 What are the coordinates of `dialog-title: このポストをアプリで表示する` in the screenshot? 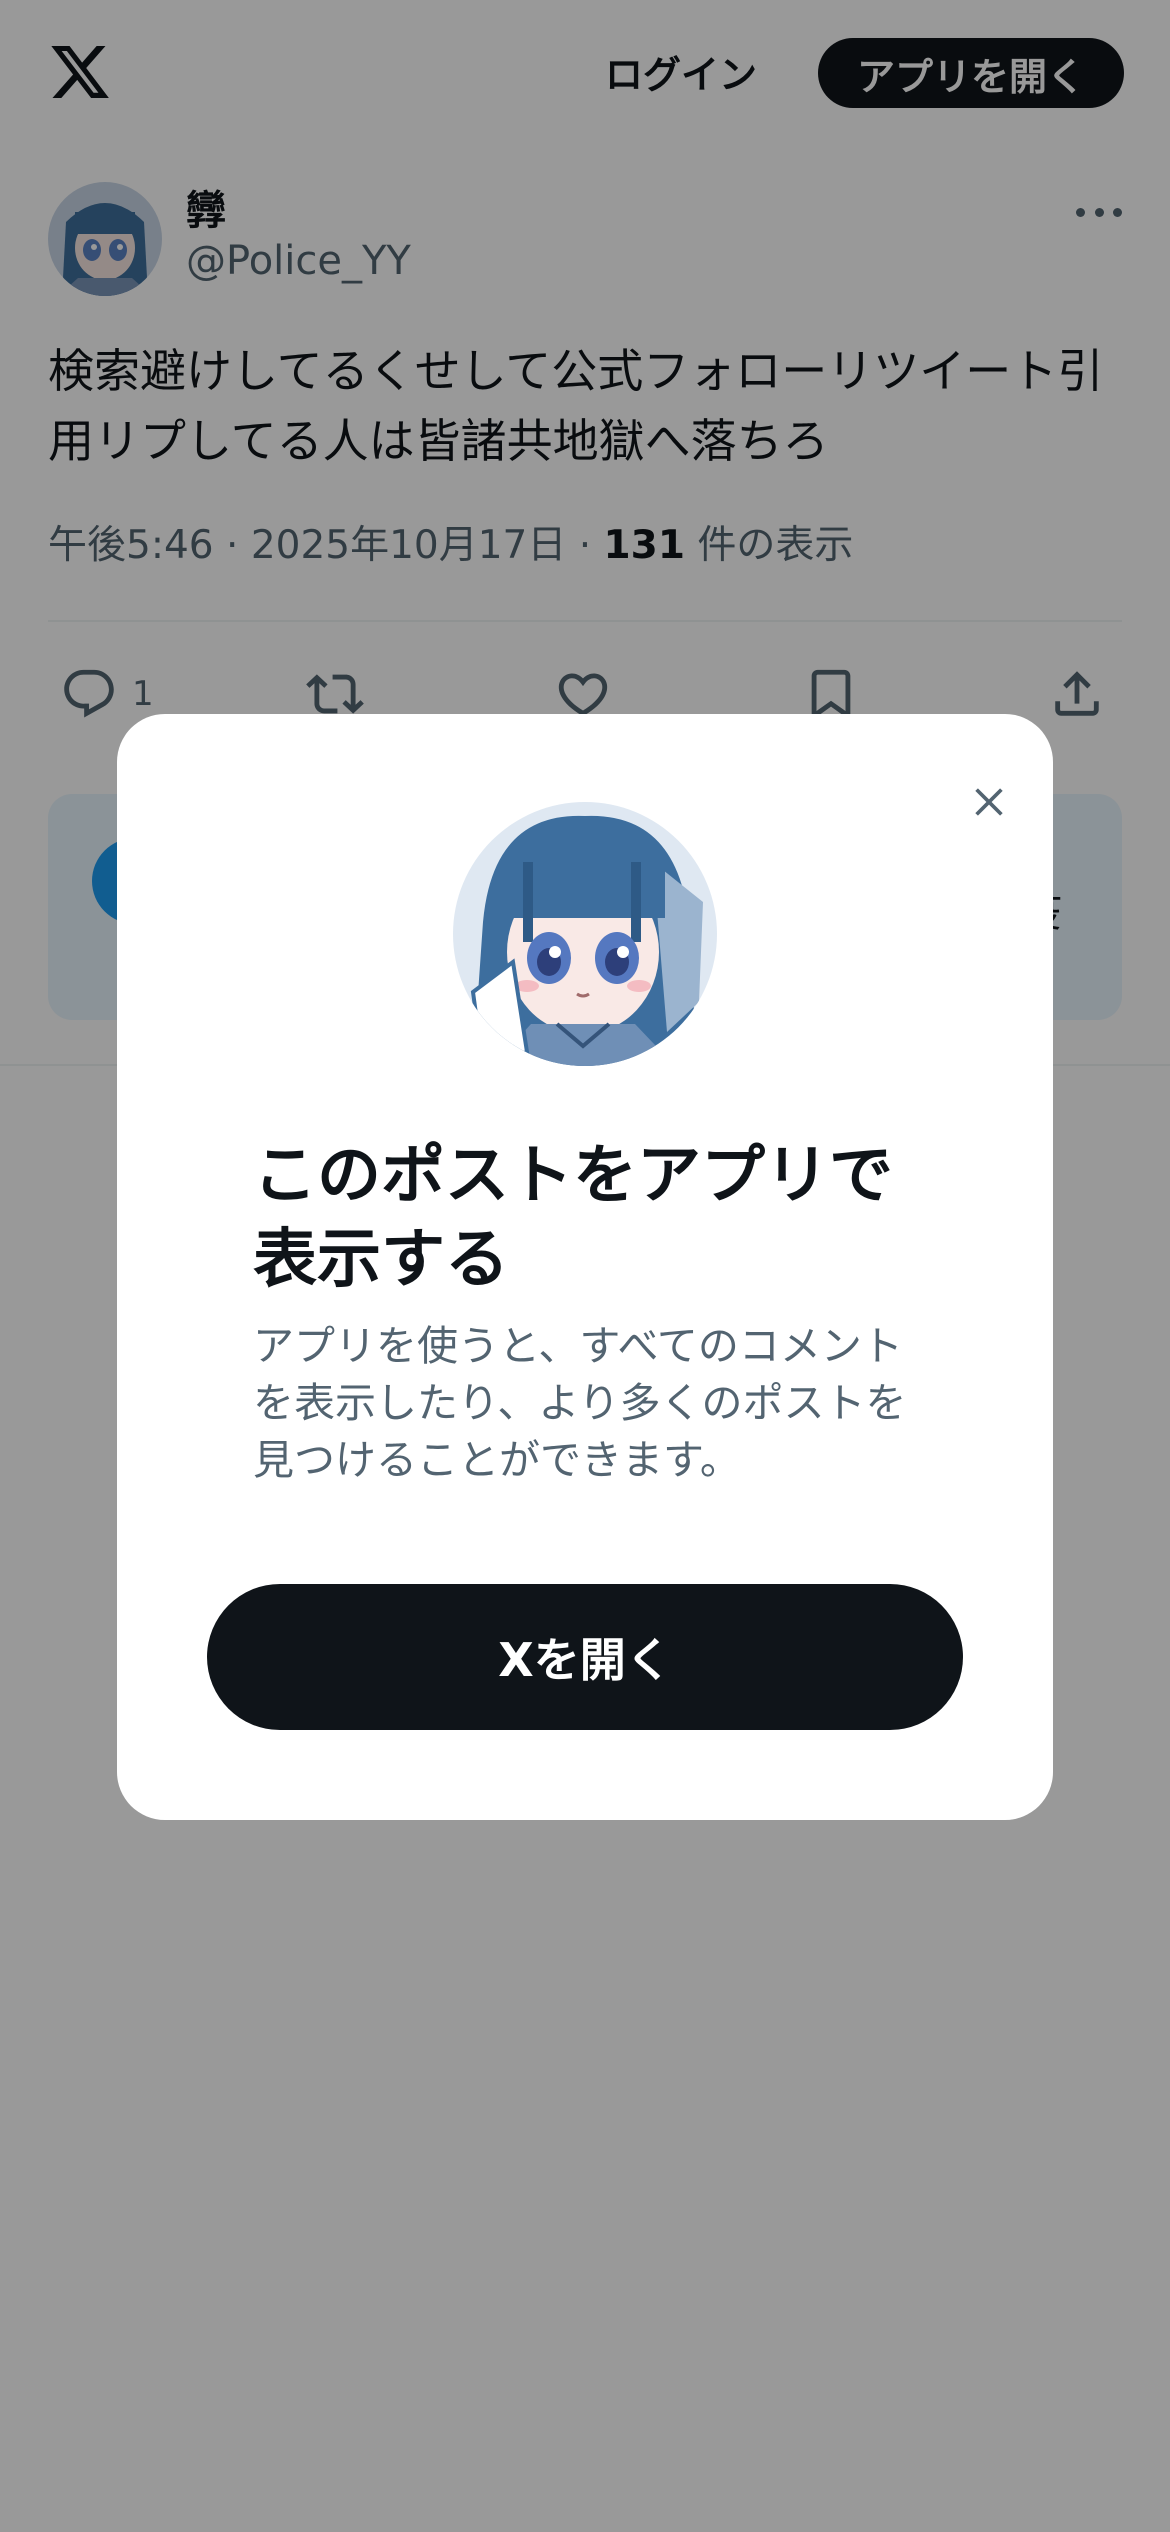 It's located at (573, 1218).